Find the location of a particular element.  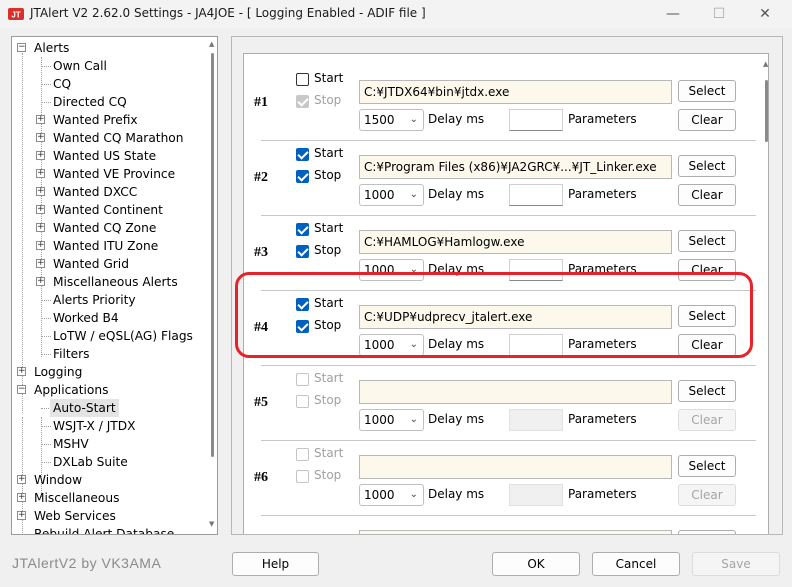

panel-scroll-thumb is located at coordinates (766, 111).